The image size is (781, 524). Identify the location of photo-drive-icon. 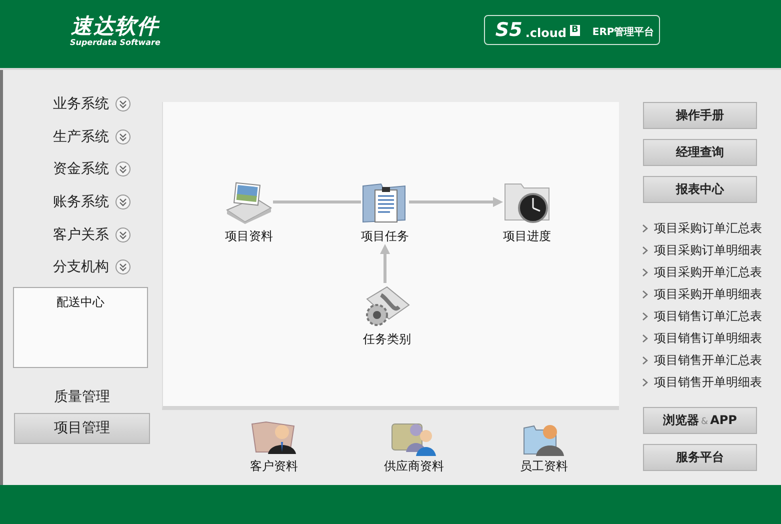
(249, 202).